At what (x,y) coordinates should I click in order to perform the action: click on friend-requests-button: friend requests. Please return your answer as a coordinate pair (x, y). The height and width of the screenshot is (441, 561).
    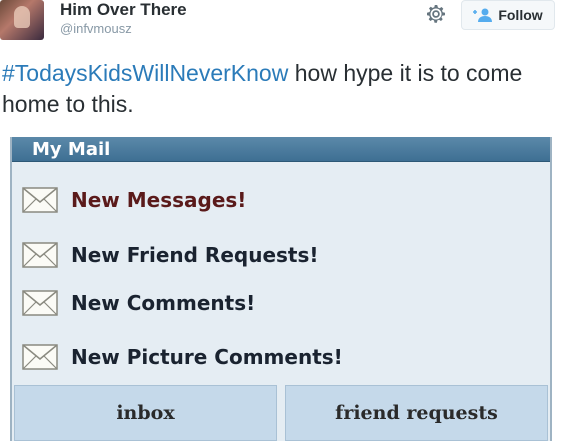
    Looking at the image, I should click on (416, 413).